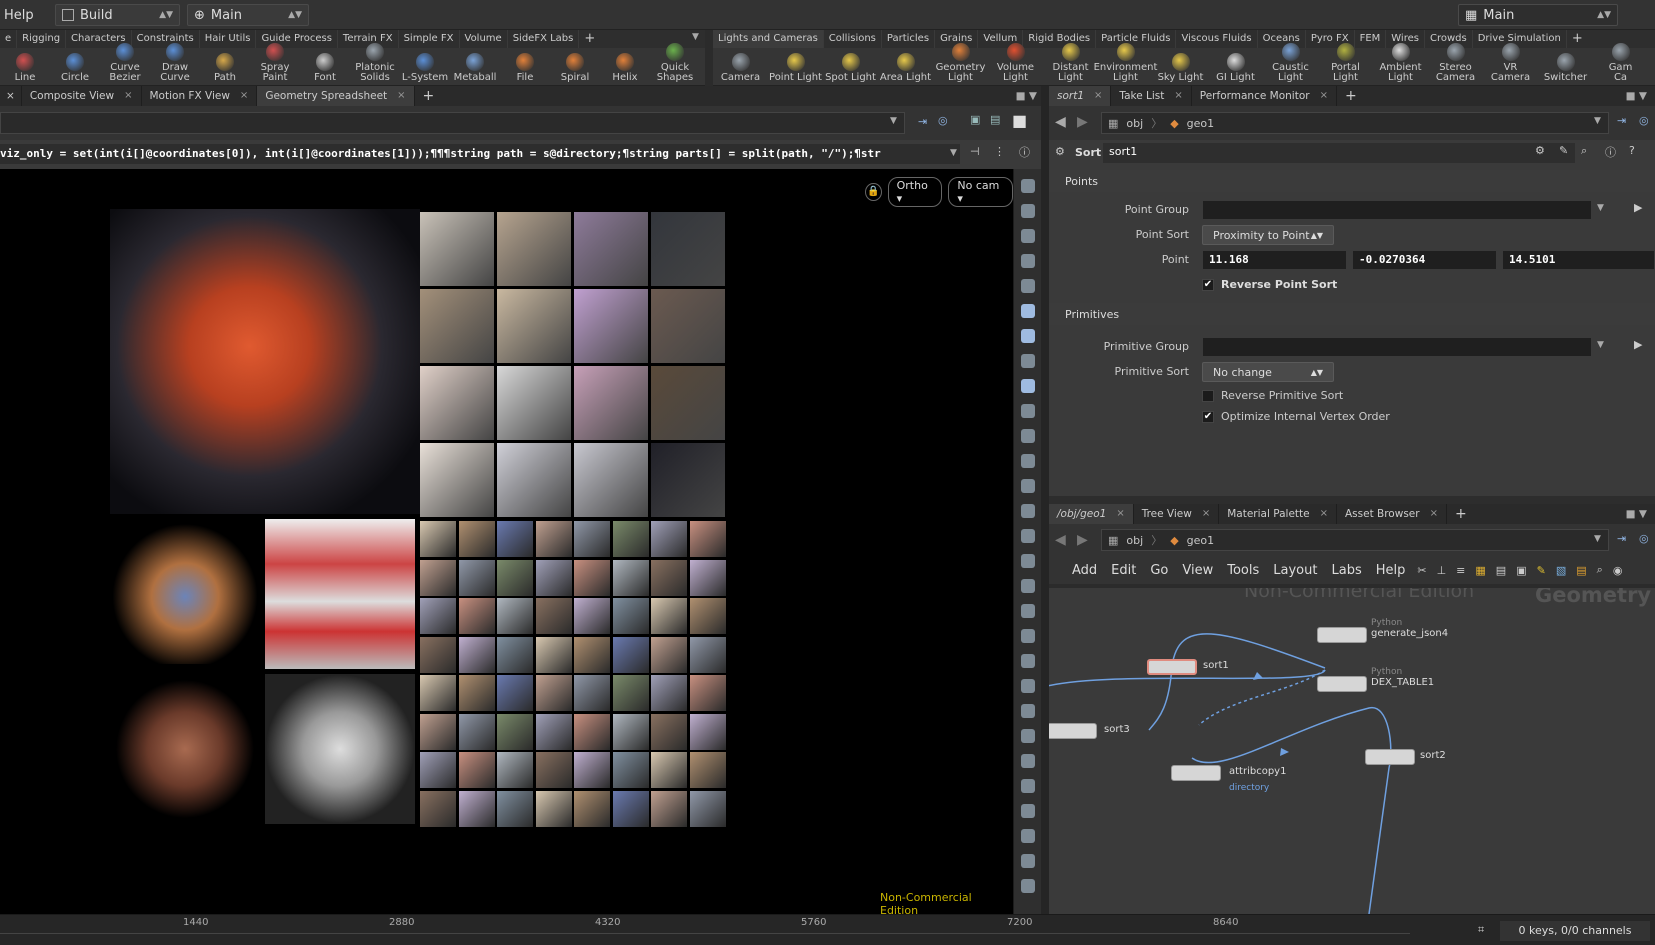  I want to click on tool-geometry-light: Geometry Light, so click(960, 63).